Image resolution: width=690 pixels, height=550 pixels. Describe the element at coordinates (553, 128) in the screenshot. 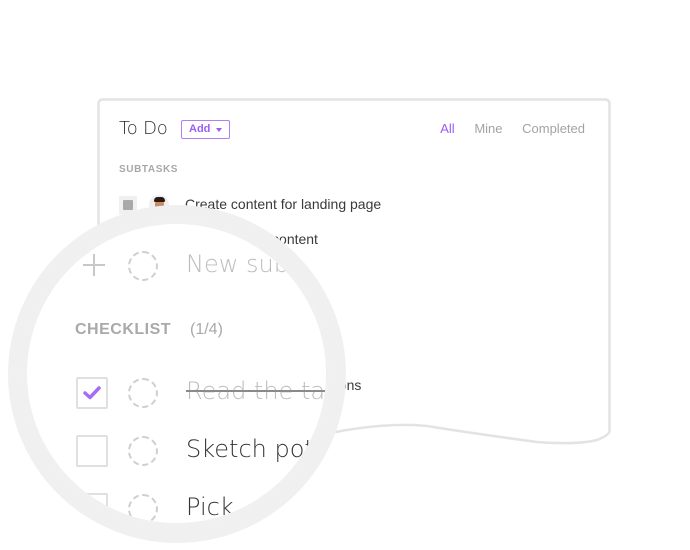

I see `tab-completed: Completed` at that location.